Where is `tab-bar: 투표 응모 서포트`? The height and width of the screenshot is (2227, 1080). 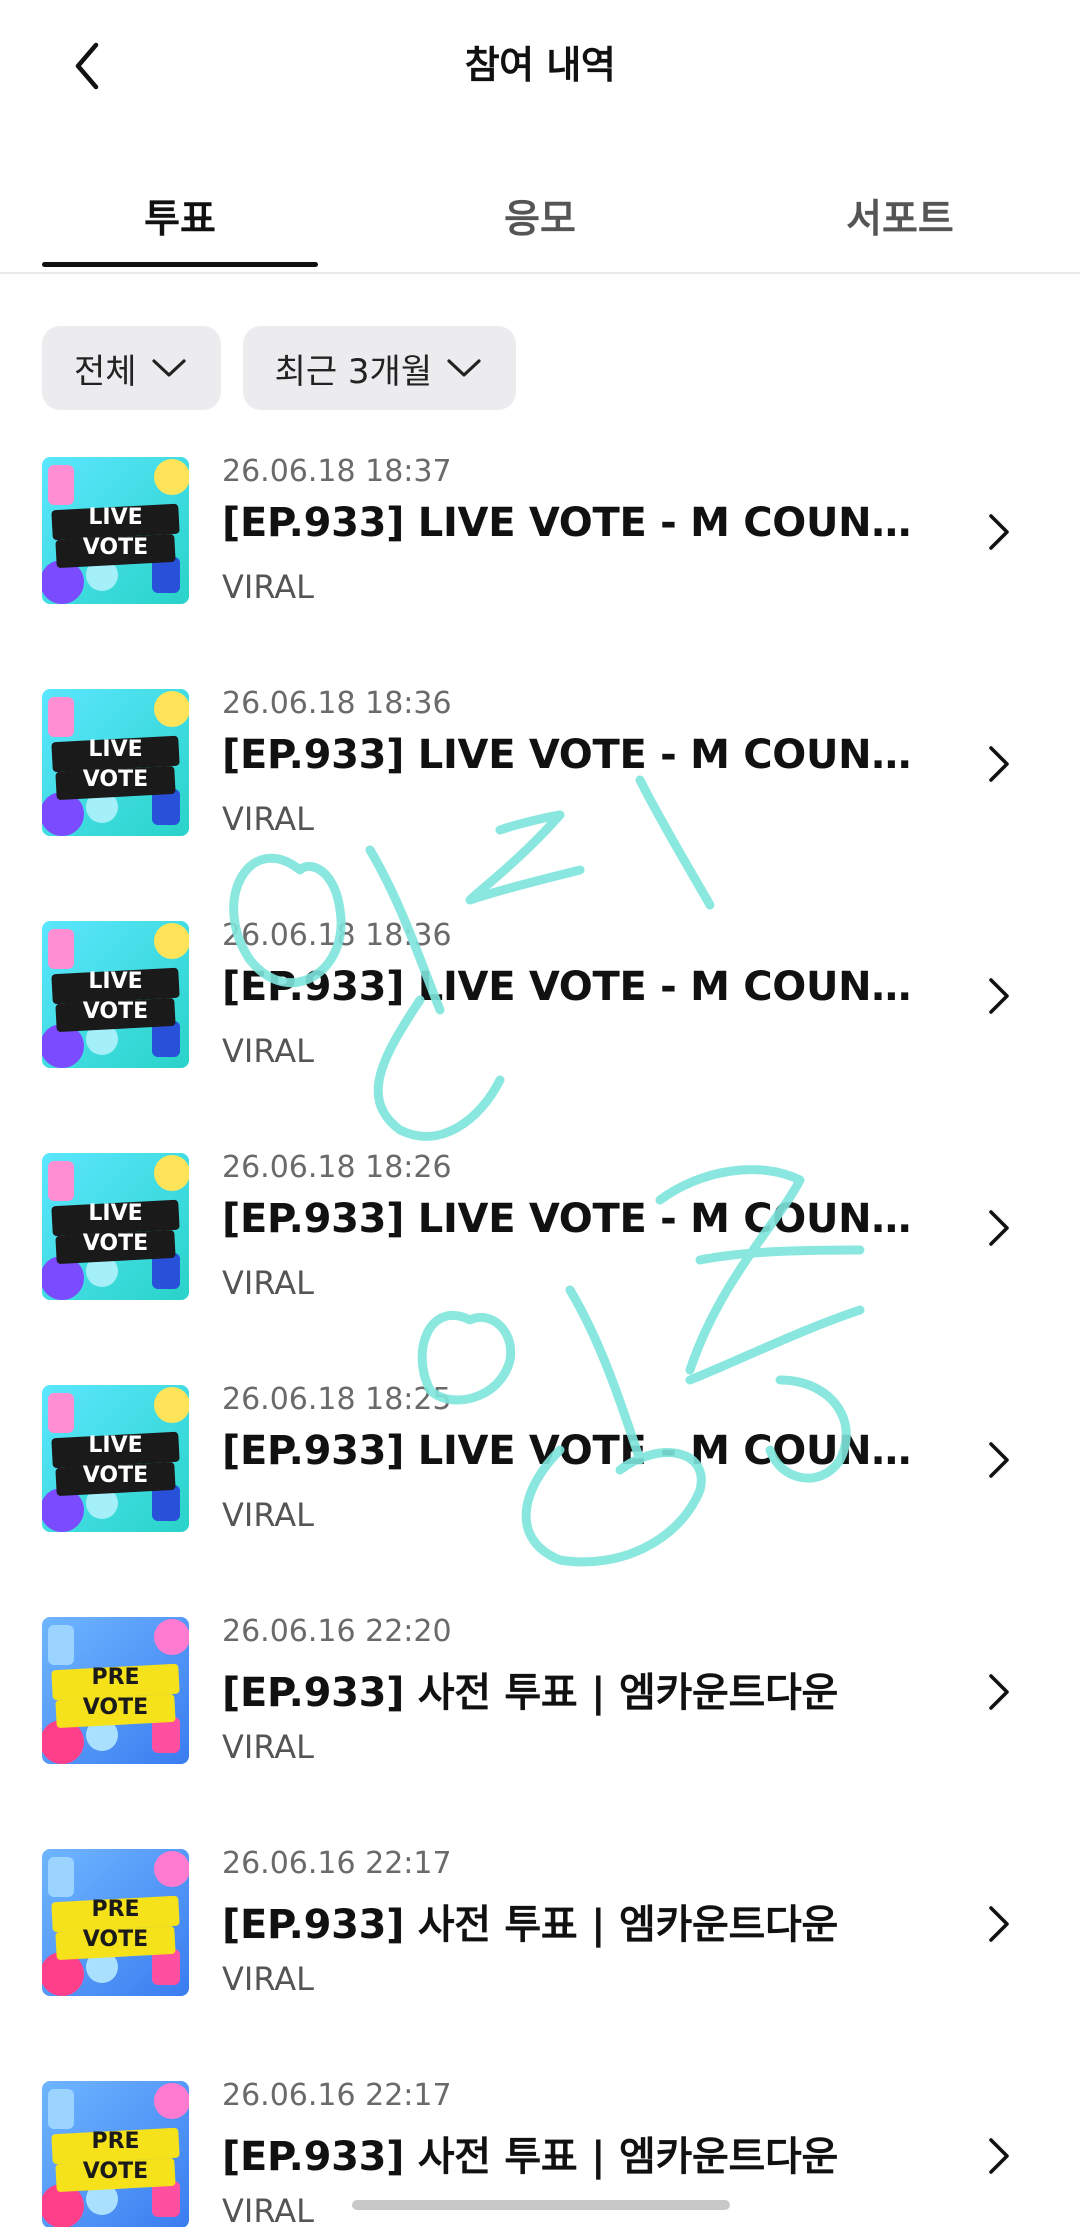
tab-bar: 투표 응모 서포트 is located at coordinates (540, 217).